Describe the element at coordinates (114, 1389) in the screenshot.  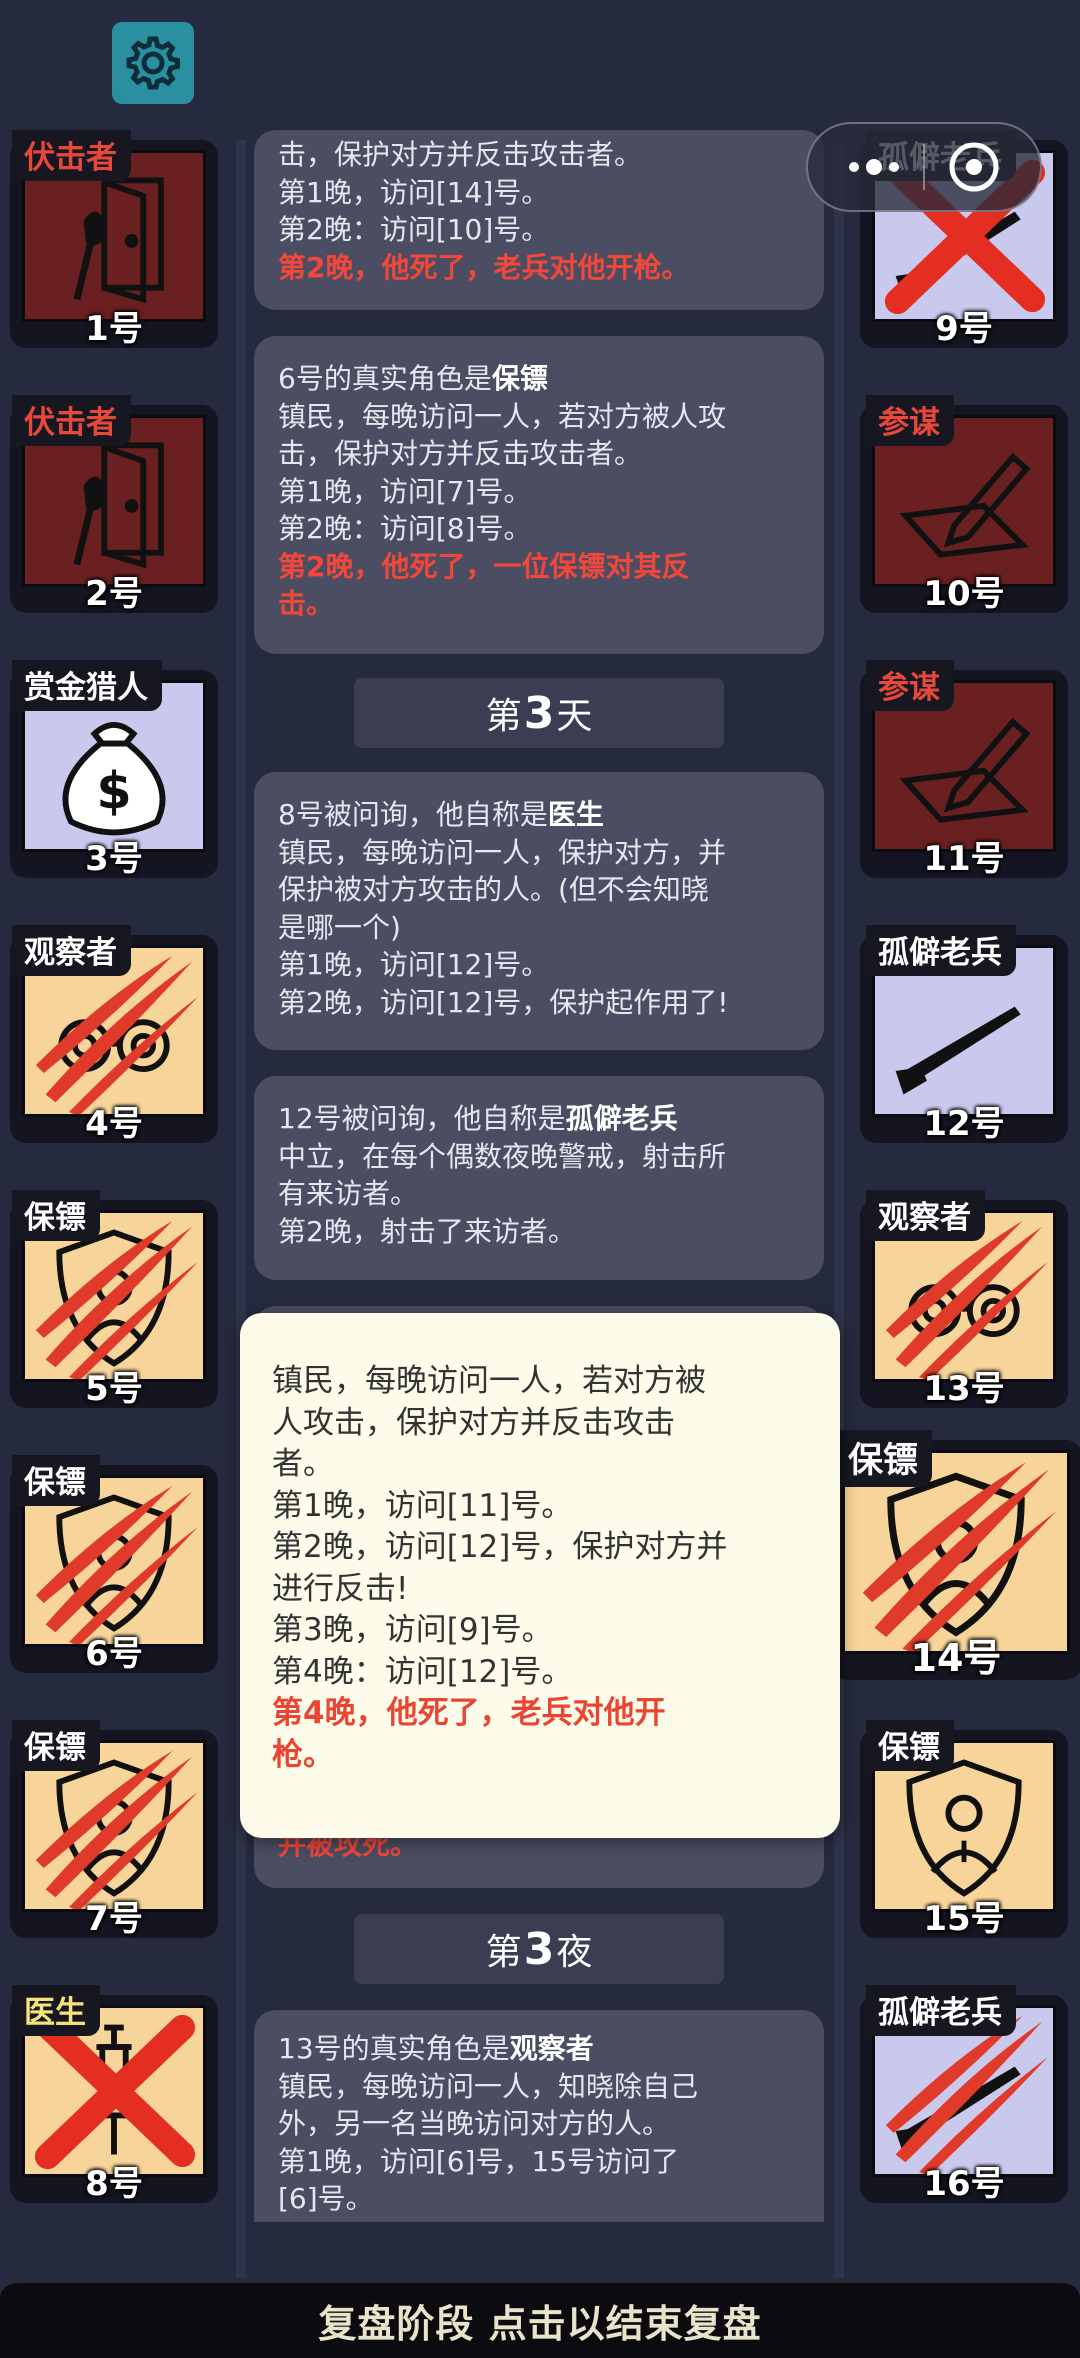
I see `player-number: 5号` at that location.